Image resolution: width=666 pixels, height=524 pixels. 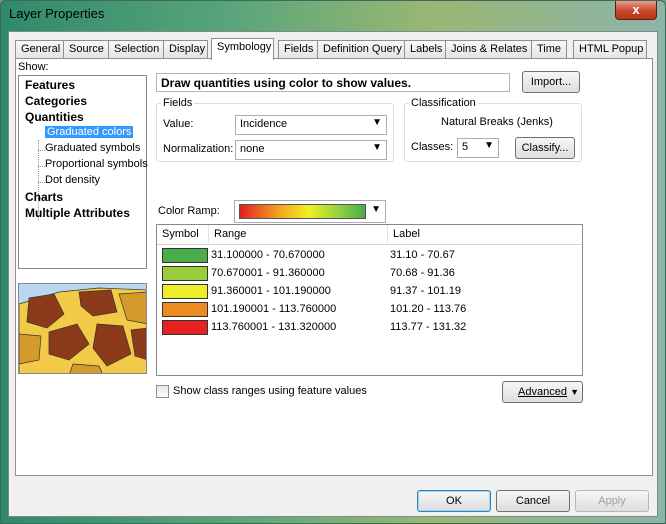 What do you see at coordinates (428, 327) in the screenshot?
I see `class-label: 113.77 - 131.32` at bounding box center [428, 327].